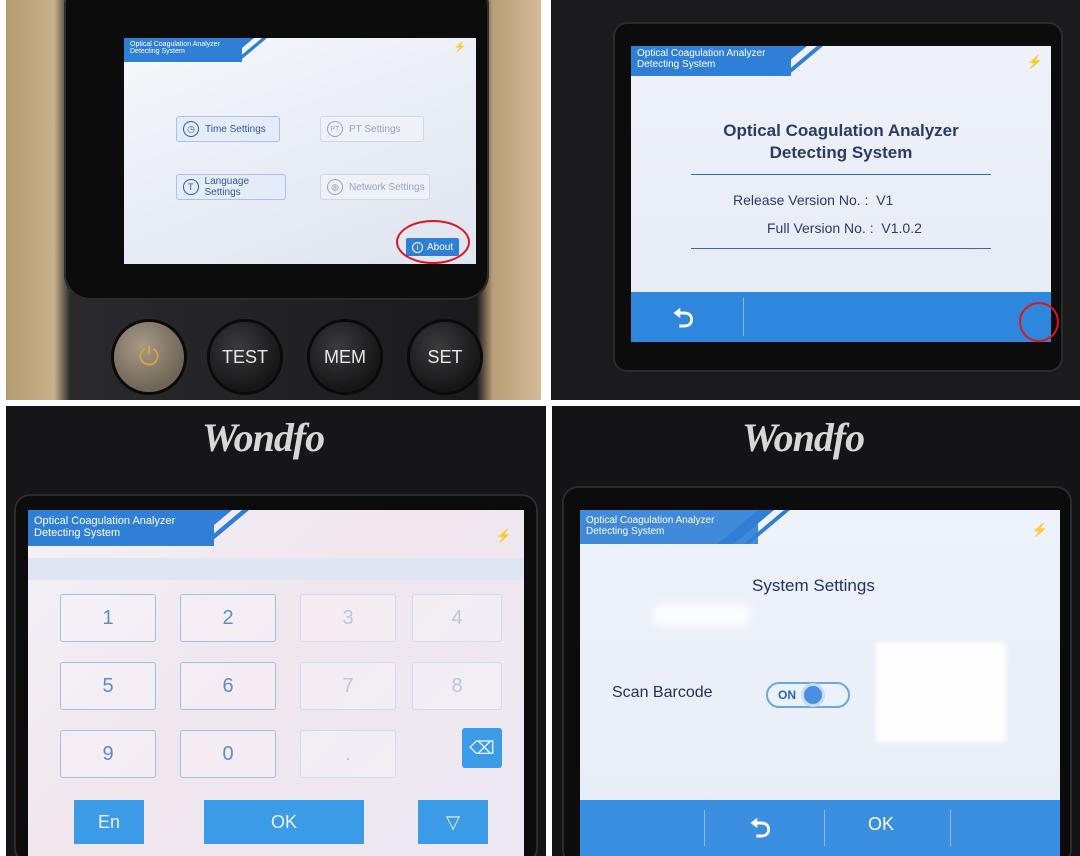 This screenshot has width=1080, height=856. I want to click on triangle-down-icon: ▽, so click(453, 821).